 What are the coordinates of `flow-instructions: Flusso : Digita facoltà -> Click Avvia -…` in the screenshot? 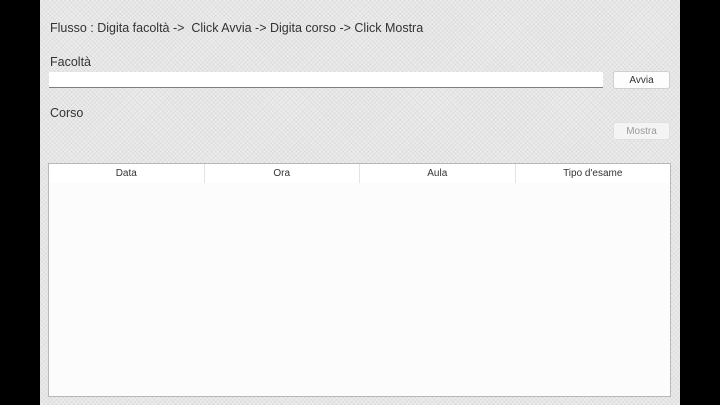 It's located at (237, 28).